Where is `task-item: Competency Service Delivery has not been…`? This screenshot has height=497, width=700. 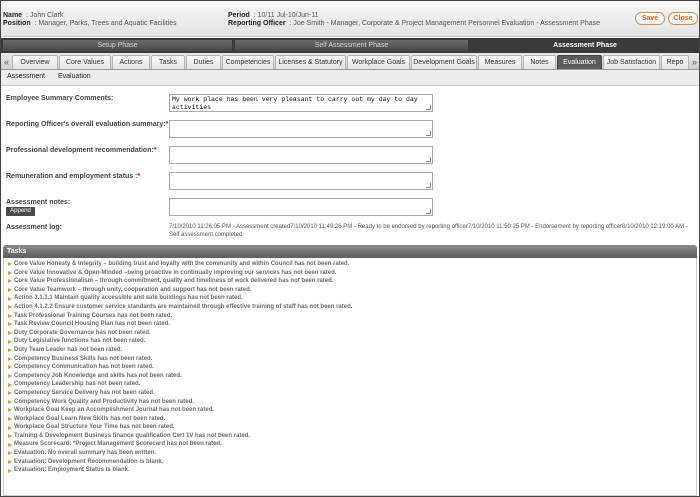 task-item: Competency Service Delivery has not been… is located at coordinates (350, 393).